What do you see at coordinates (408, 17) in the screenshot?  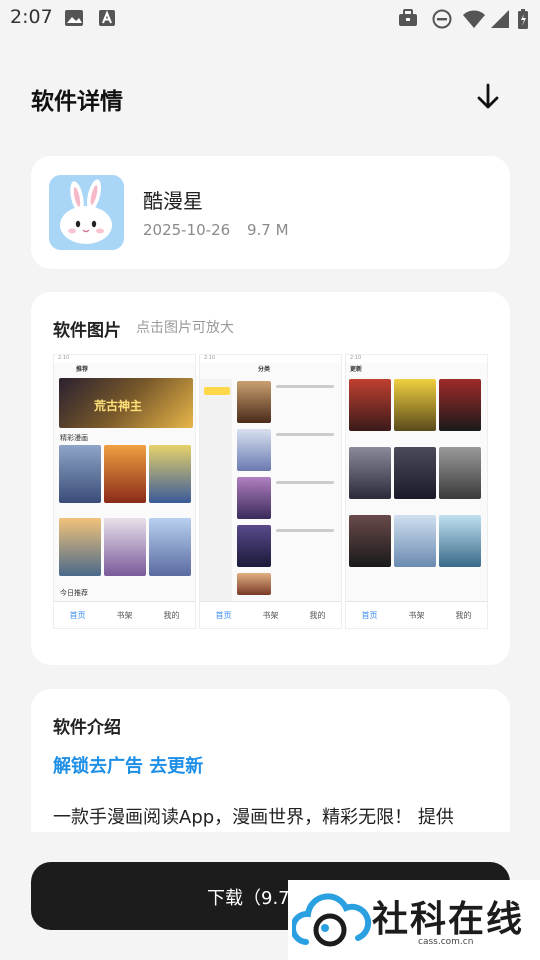 I see `briefcase-icon` at bounding box center [408, 17].